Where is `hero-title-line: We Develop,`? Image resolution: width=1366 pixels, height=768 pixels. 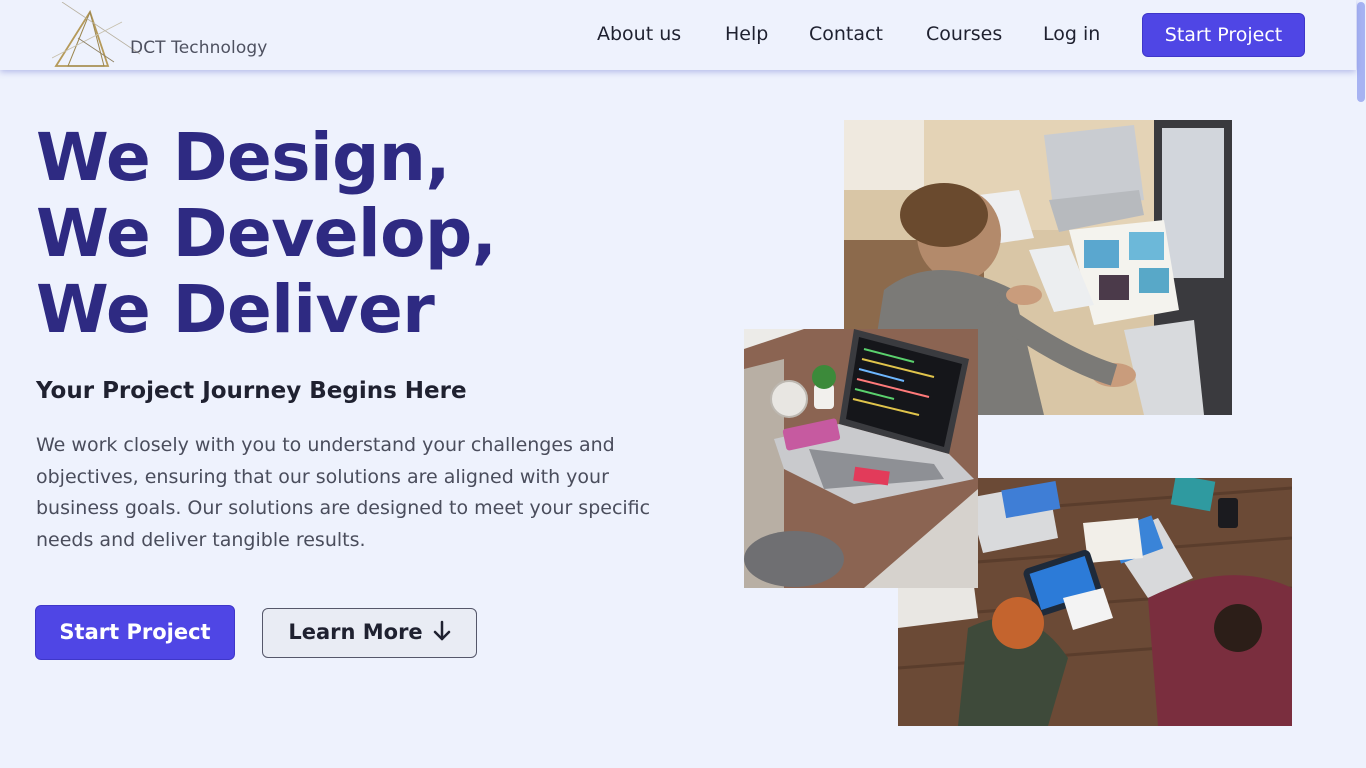 hero-title-line: We Develop, is located at coordinates (266, 233).